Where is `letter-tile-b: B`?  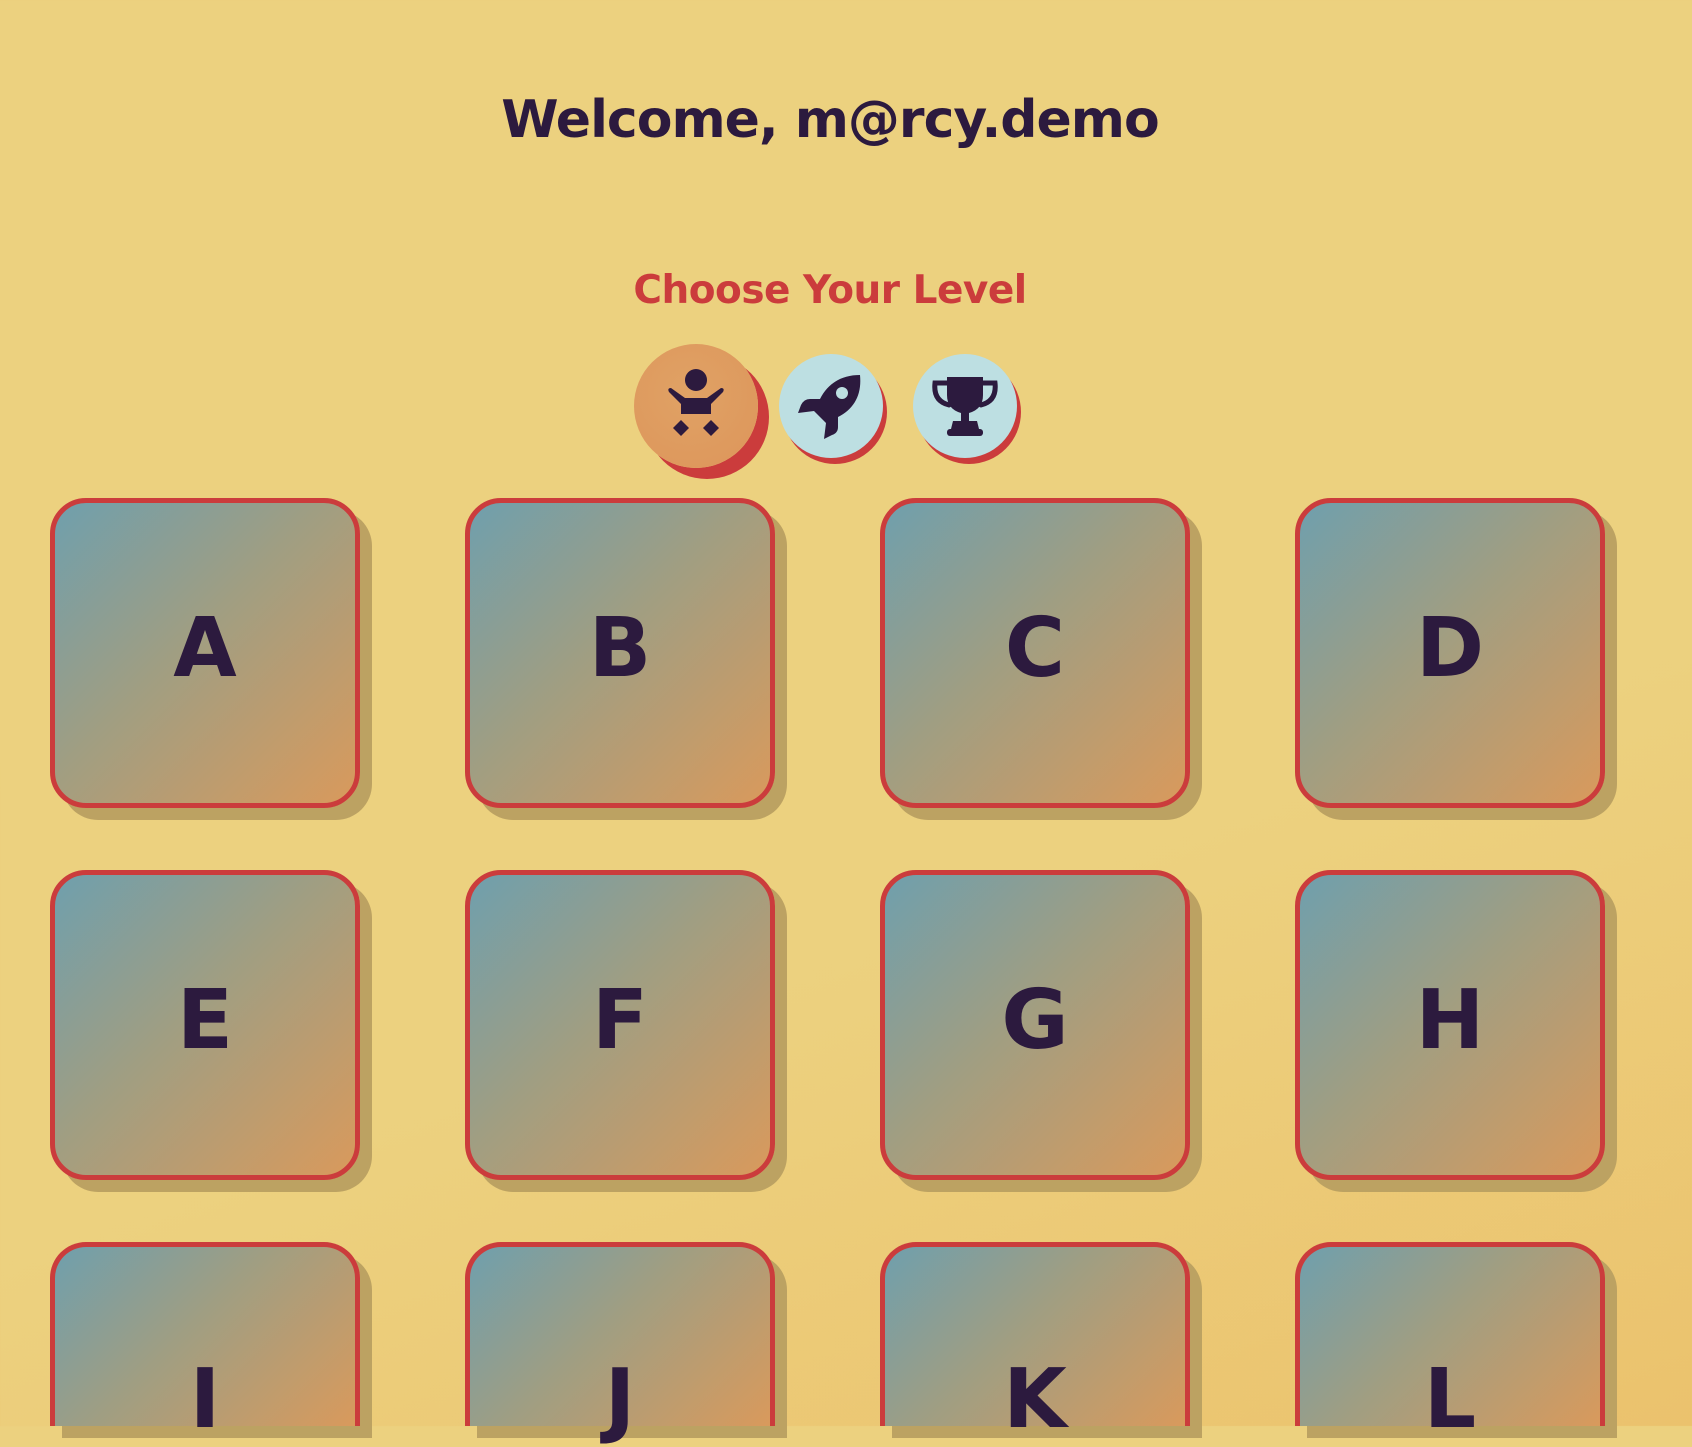 letter-tile-b: B is located at coordinates (620, 653).